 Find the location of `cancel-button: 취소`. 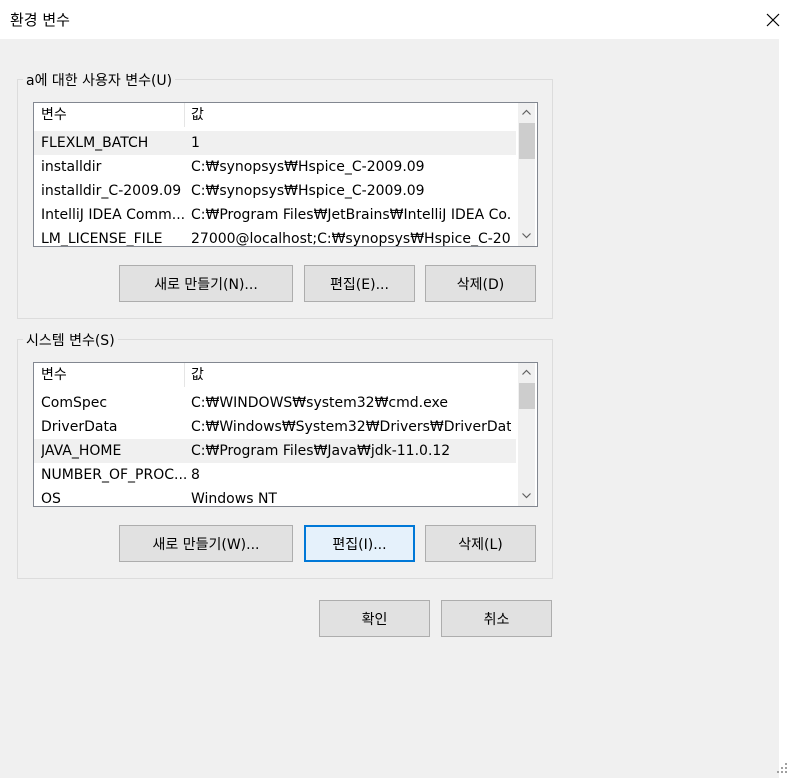

cancel-button: 취소 is located at coordinates (496, 618).